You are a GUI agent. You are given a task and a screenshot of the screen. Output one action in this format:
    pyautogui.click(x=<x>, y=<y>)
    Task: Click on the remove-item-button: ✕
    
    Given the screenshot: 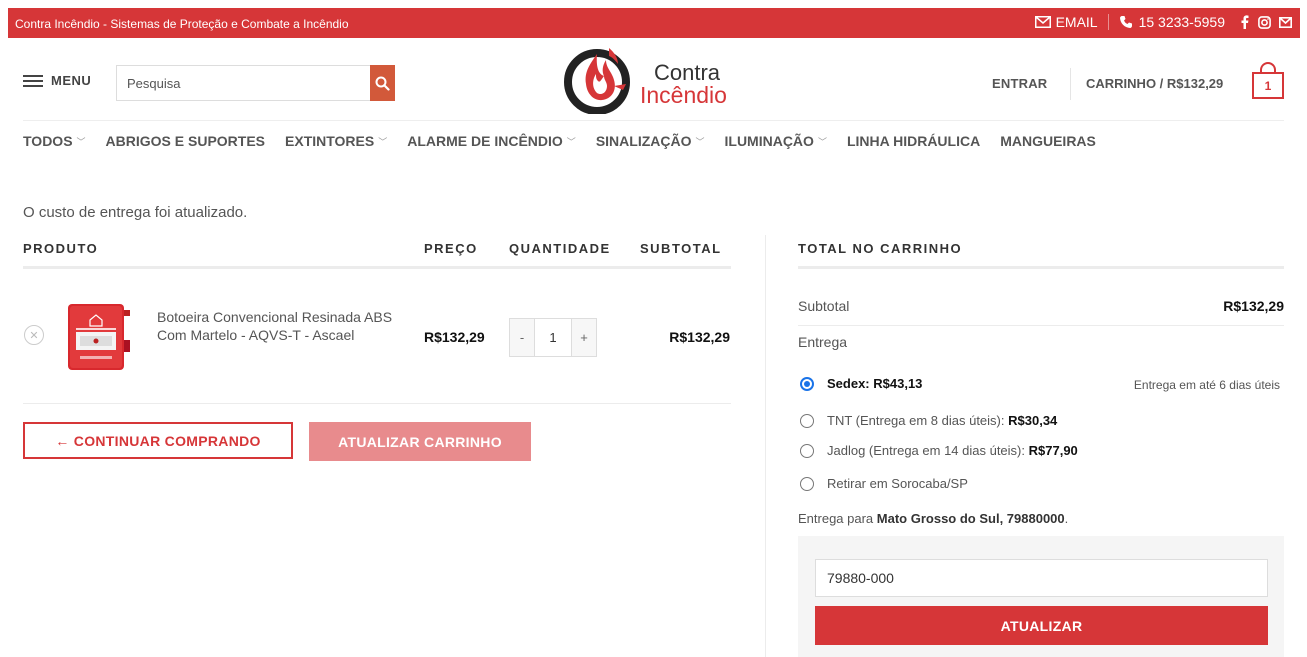 What is the action you would take?
    pyautogui.click(x=34, y=335)
    